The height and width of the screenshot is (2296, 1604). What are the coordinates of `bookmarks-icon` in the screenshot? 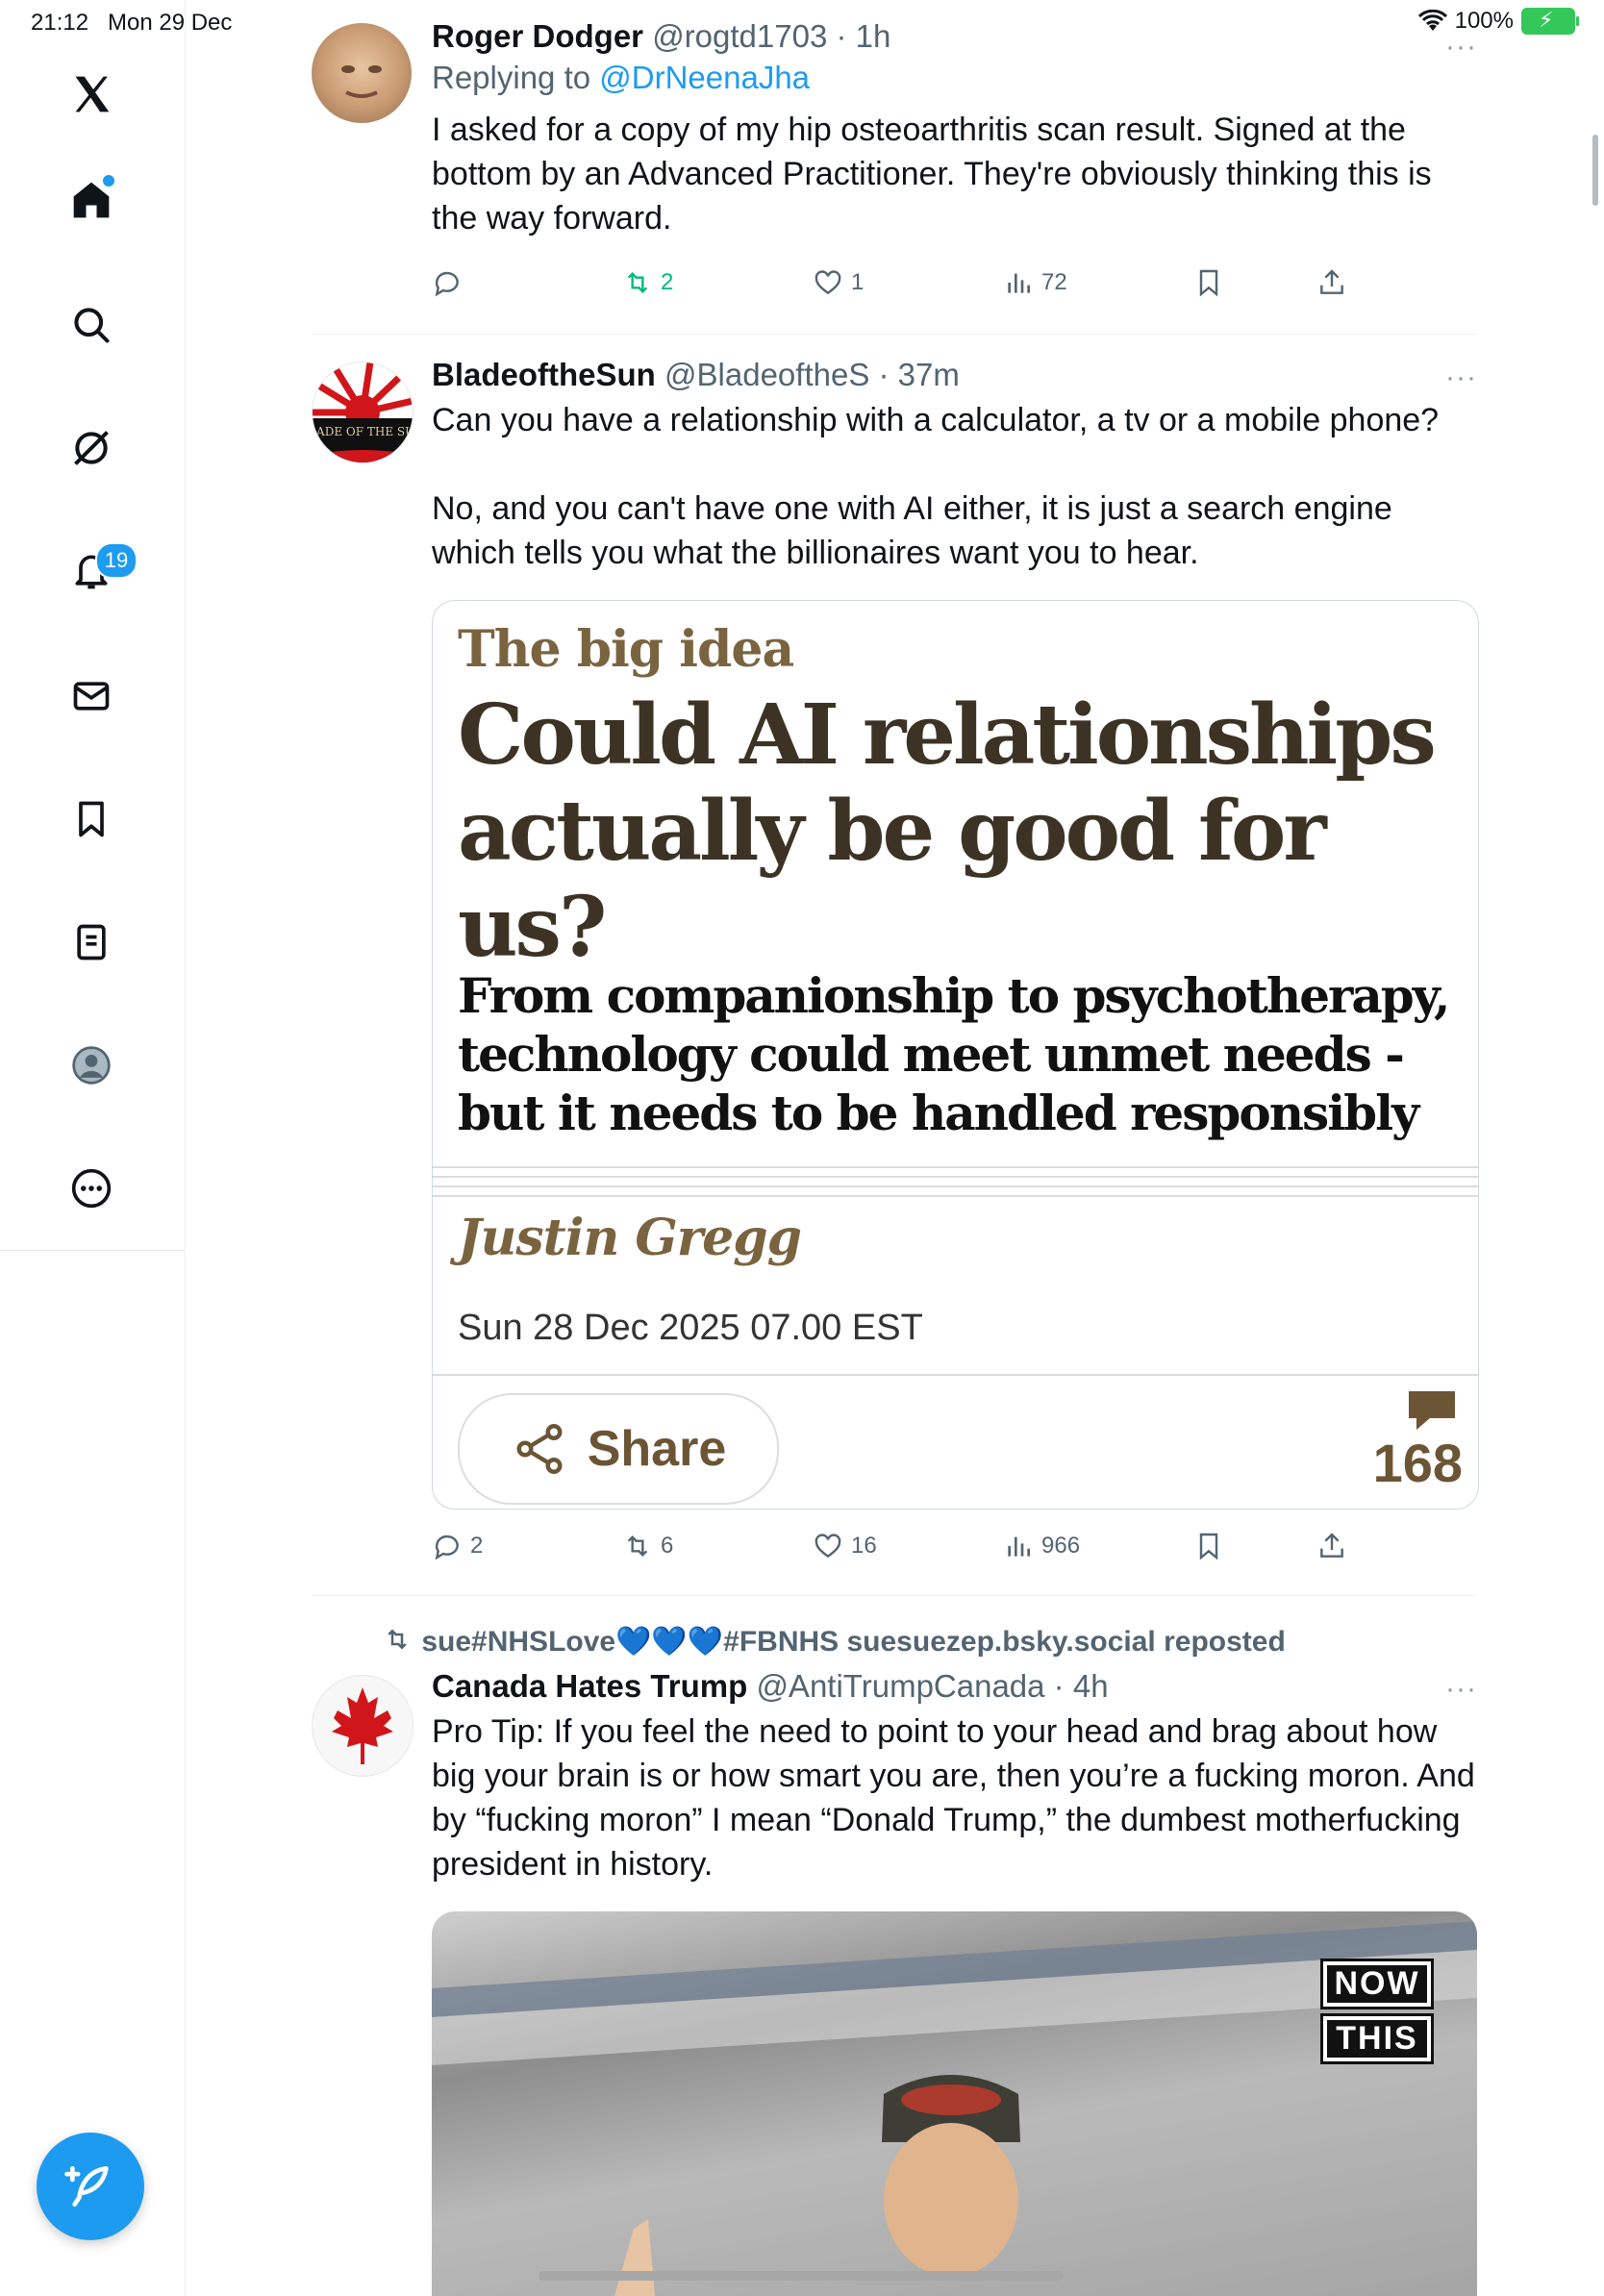 It's located at (91, 819).